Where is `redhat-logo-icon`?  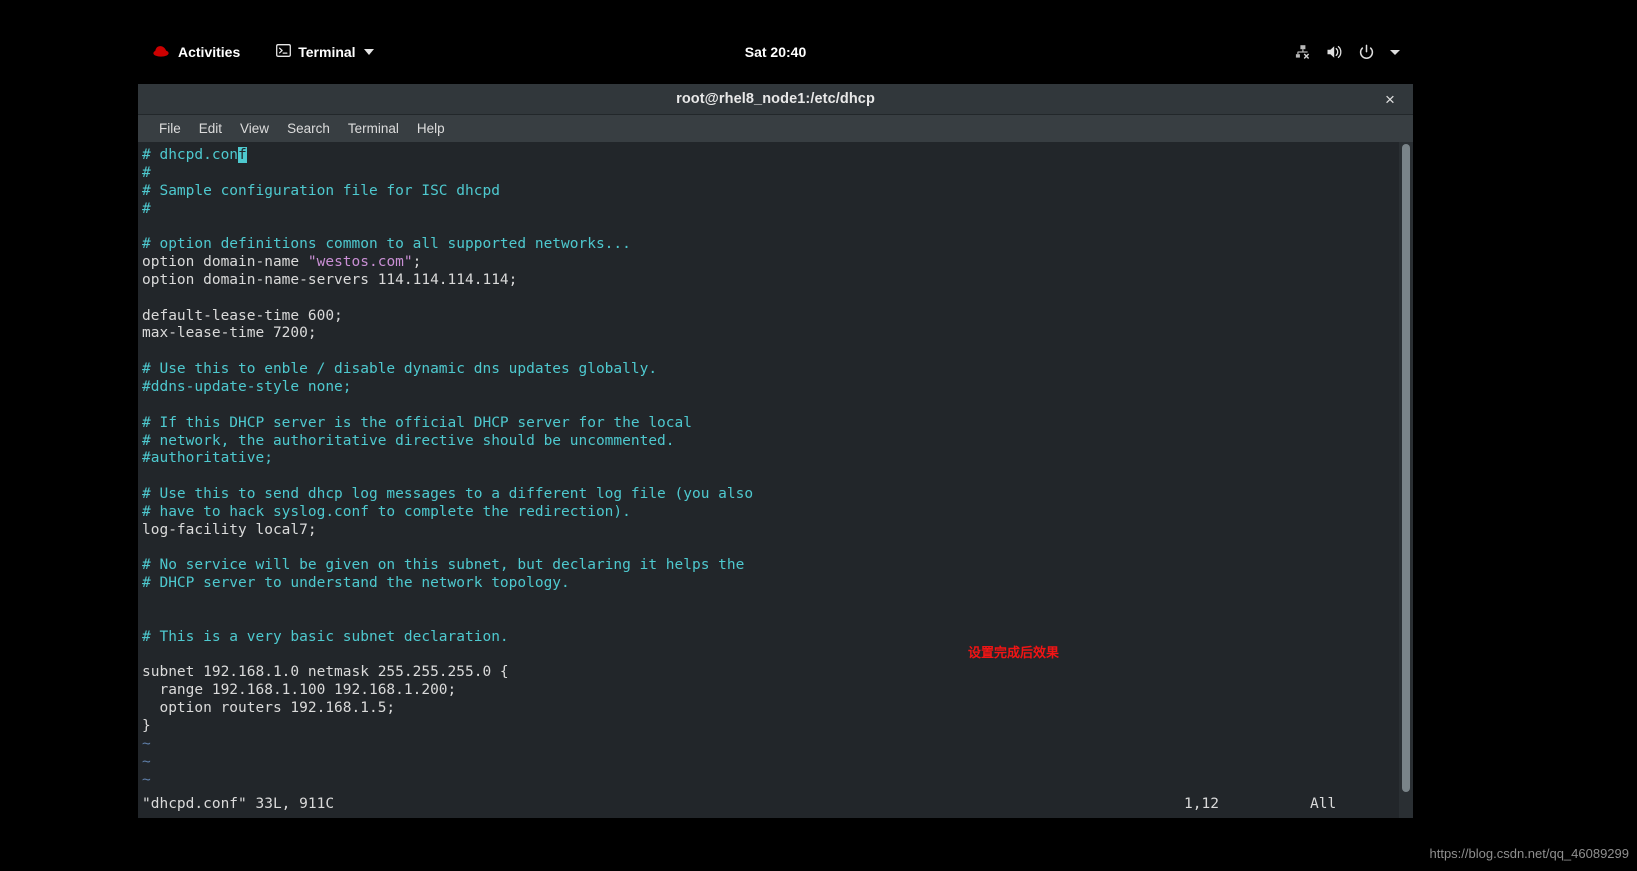
redhat-logo-icon is located at coordinates (161, 52).